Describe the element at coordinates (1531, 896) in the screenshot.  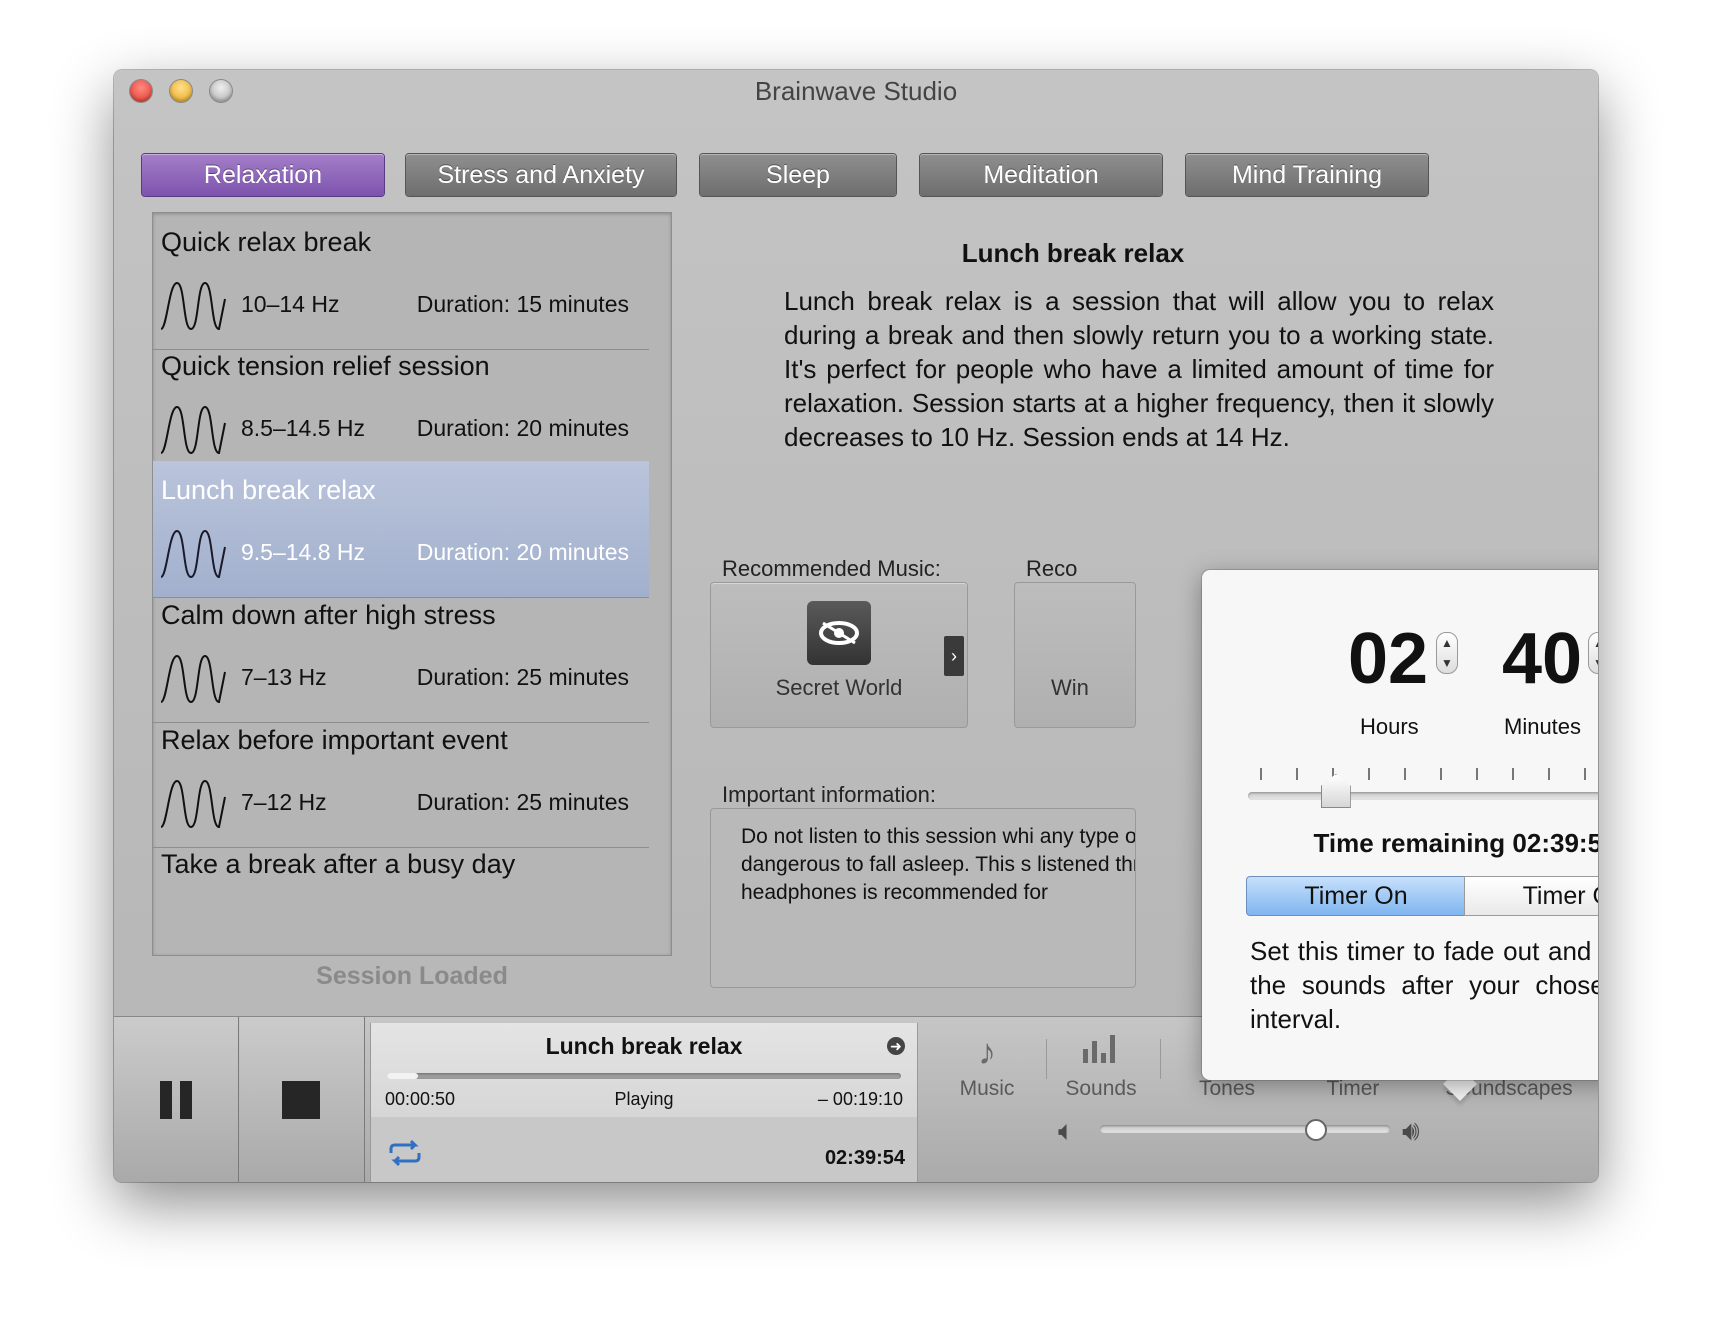
I see `timer-off-button: Timer Off` at that location.